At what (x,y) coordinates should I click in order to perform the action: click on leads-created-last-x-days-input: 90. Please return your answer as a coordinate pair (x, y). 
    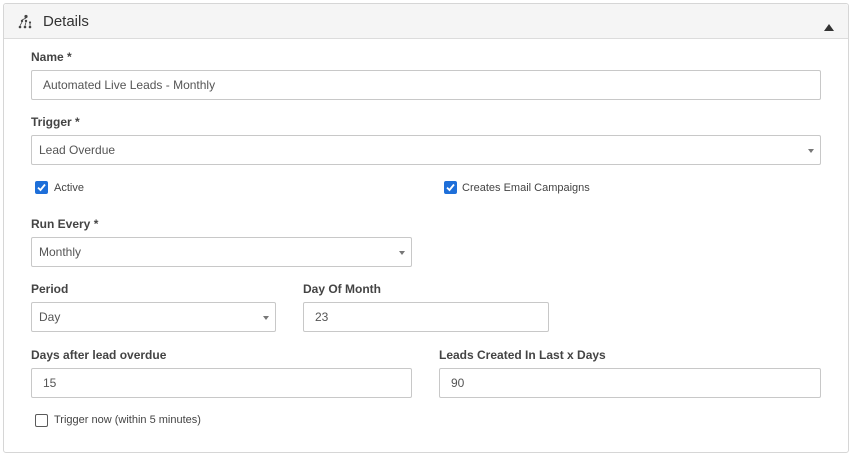
    Looking at the image, I should click on (630, 383).